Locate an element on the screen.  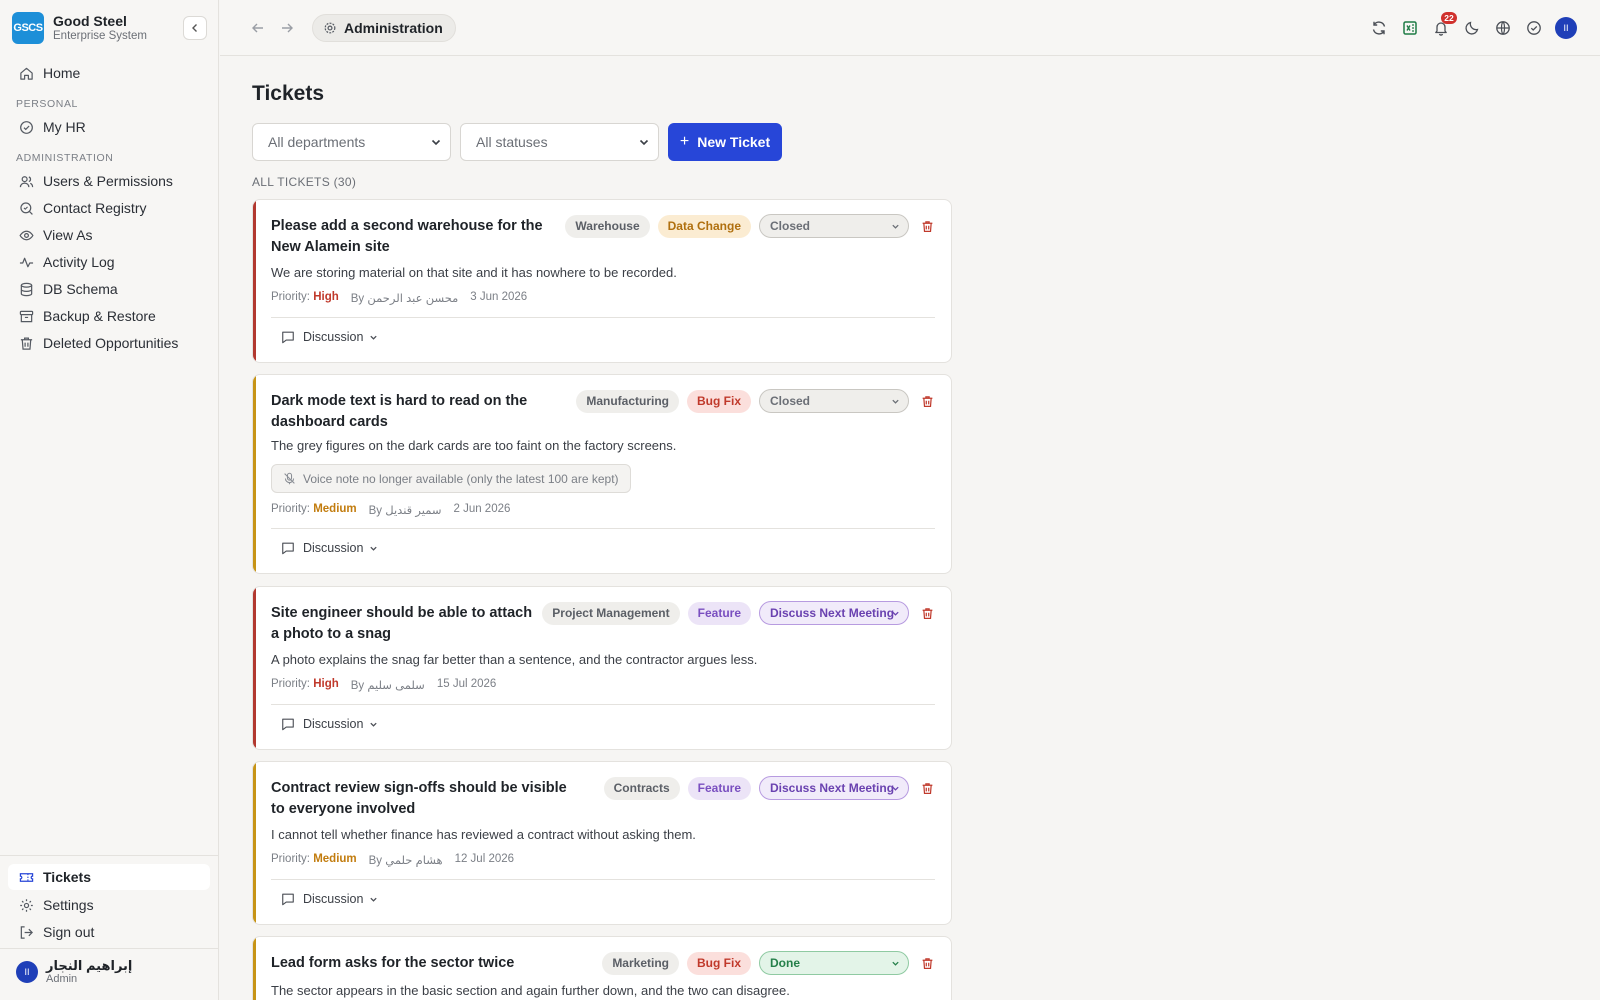
dark-mode-toggle is located at coordinates (1472, 28).